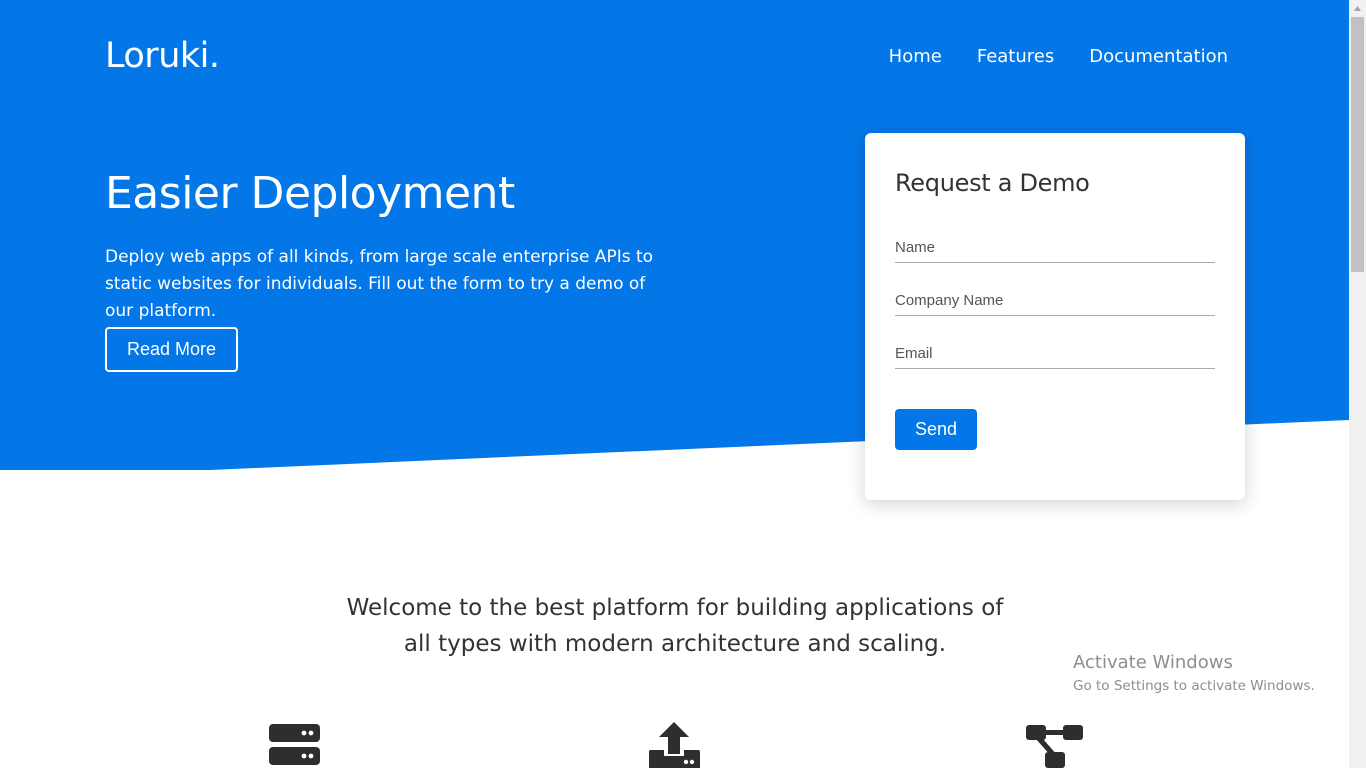 This screenshot has width=1366, height=768. What do you see at coordinates (1055, 248) in the screenshot?
I see `name-input` at bounding box center [1055, 248].